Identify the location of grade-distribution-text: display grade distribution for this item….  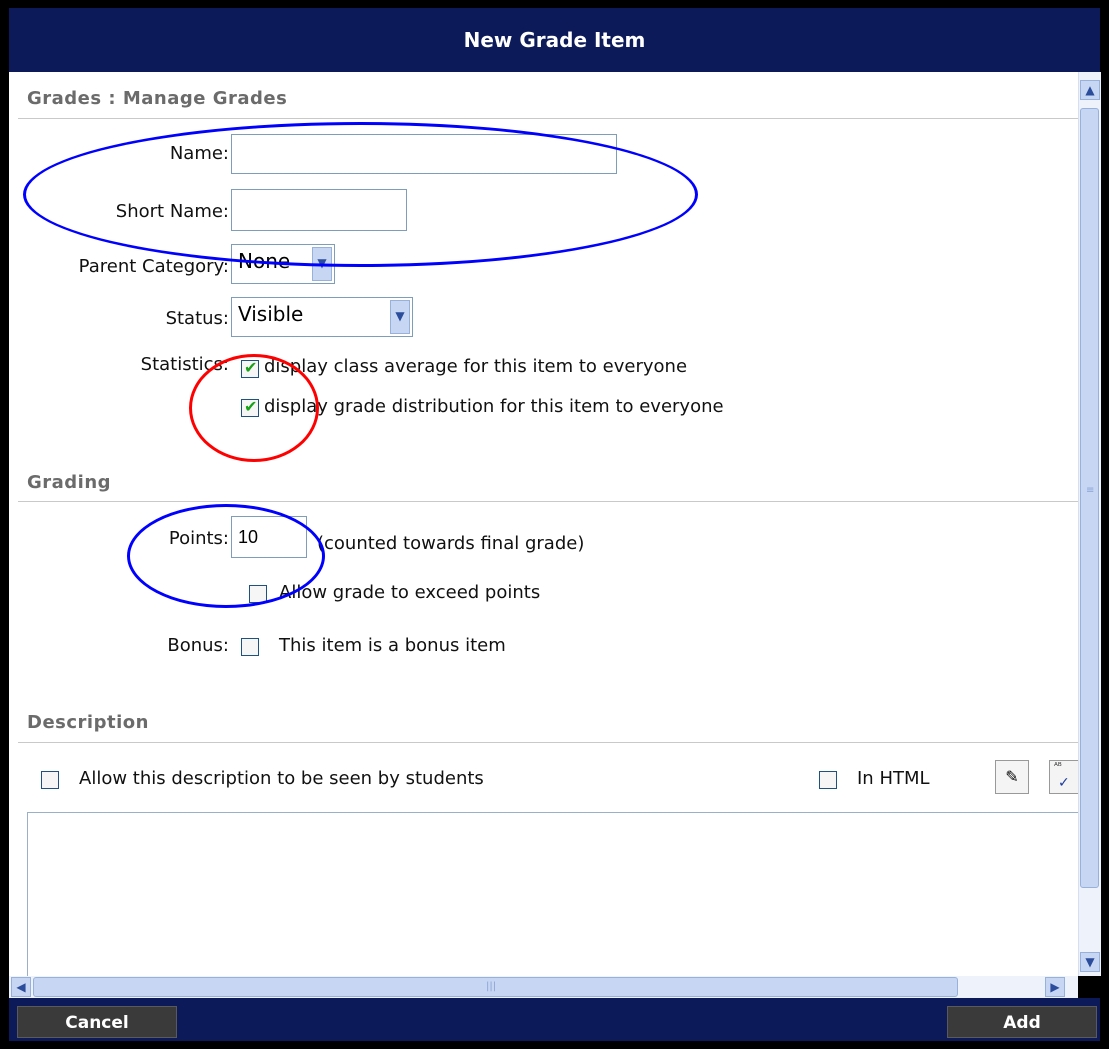
(494, 406).